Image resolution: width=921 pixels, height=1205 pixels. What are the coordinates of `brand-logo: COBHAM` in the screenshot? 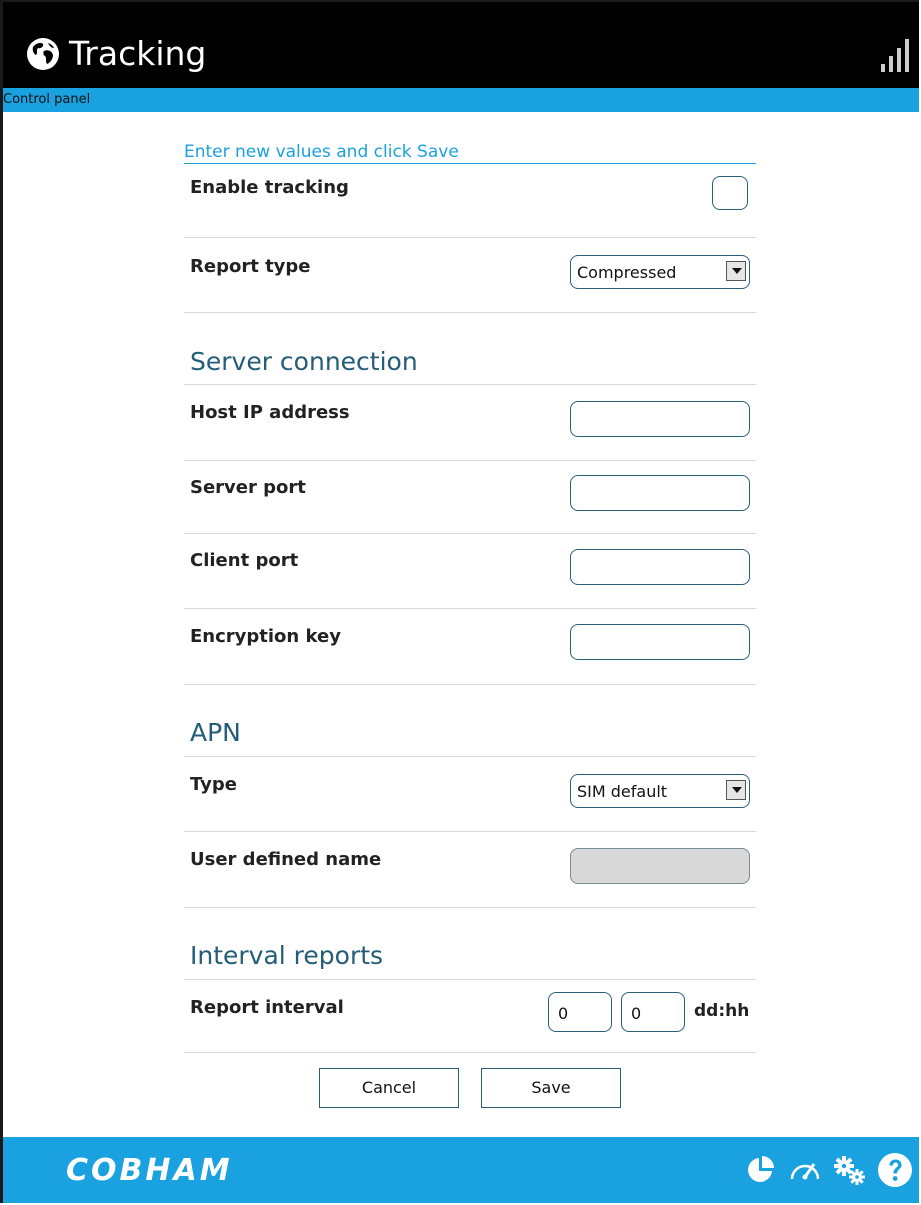 It's located at (149, 1170).